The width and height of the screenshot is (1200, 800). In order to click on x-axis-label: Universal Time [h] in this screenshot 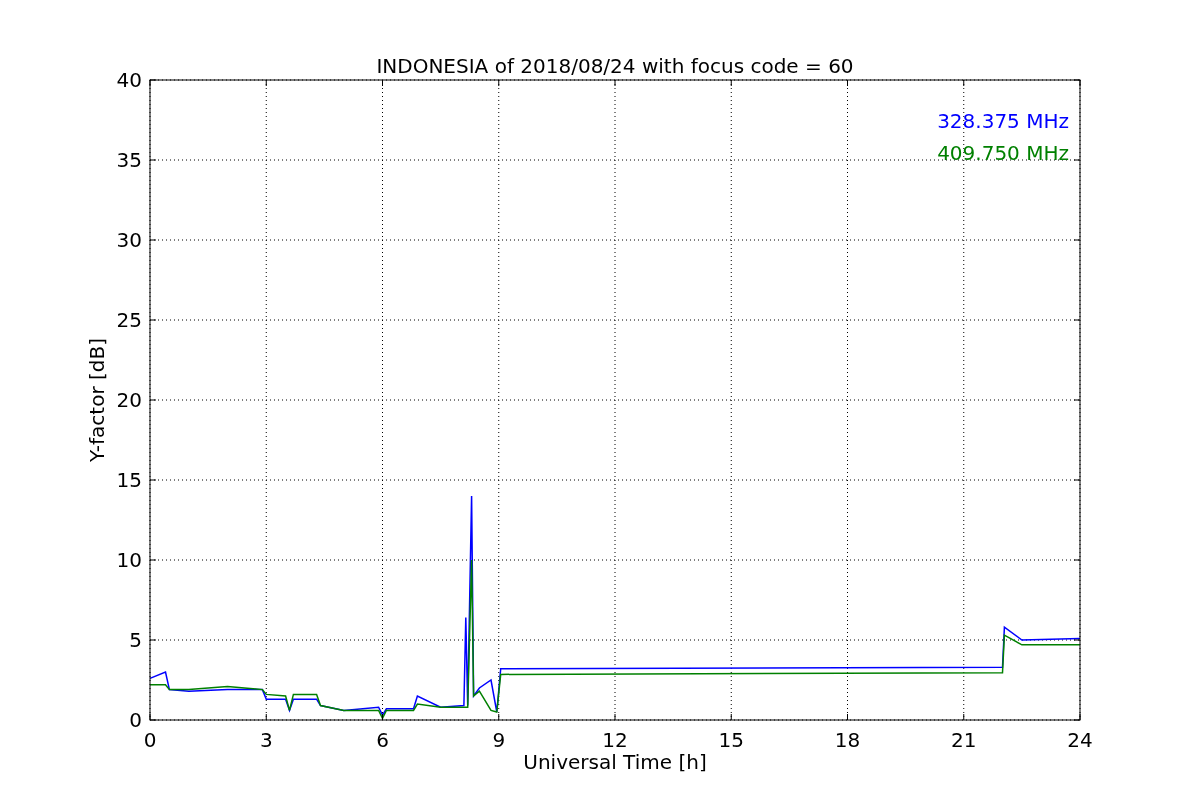, I will do `click(615, 762)`.